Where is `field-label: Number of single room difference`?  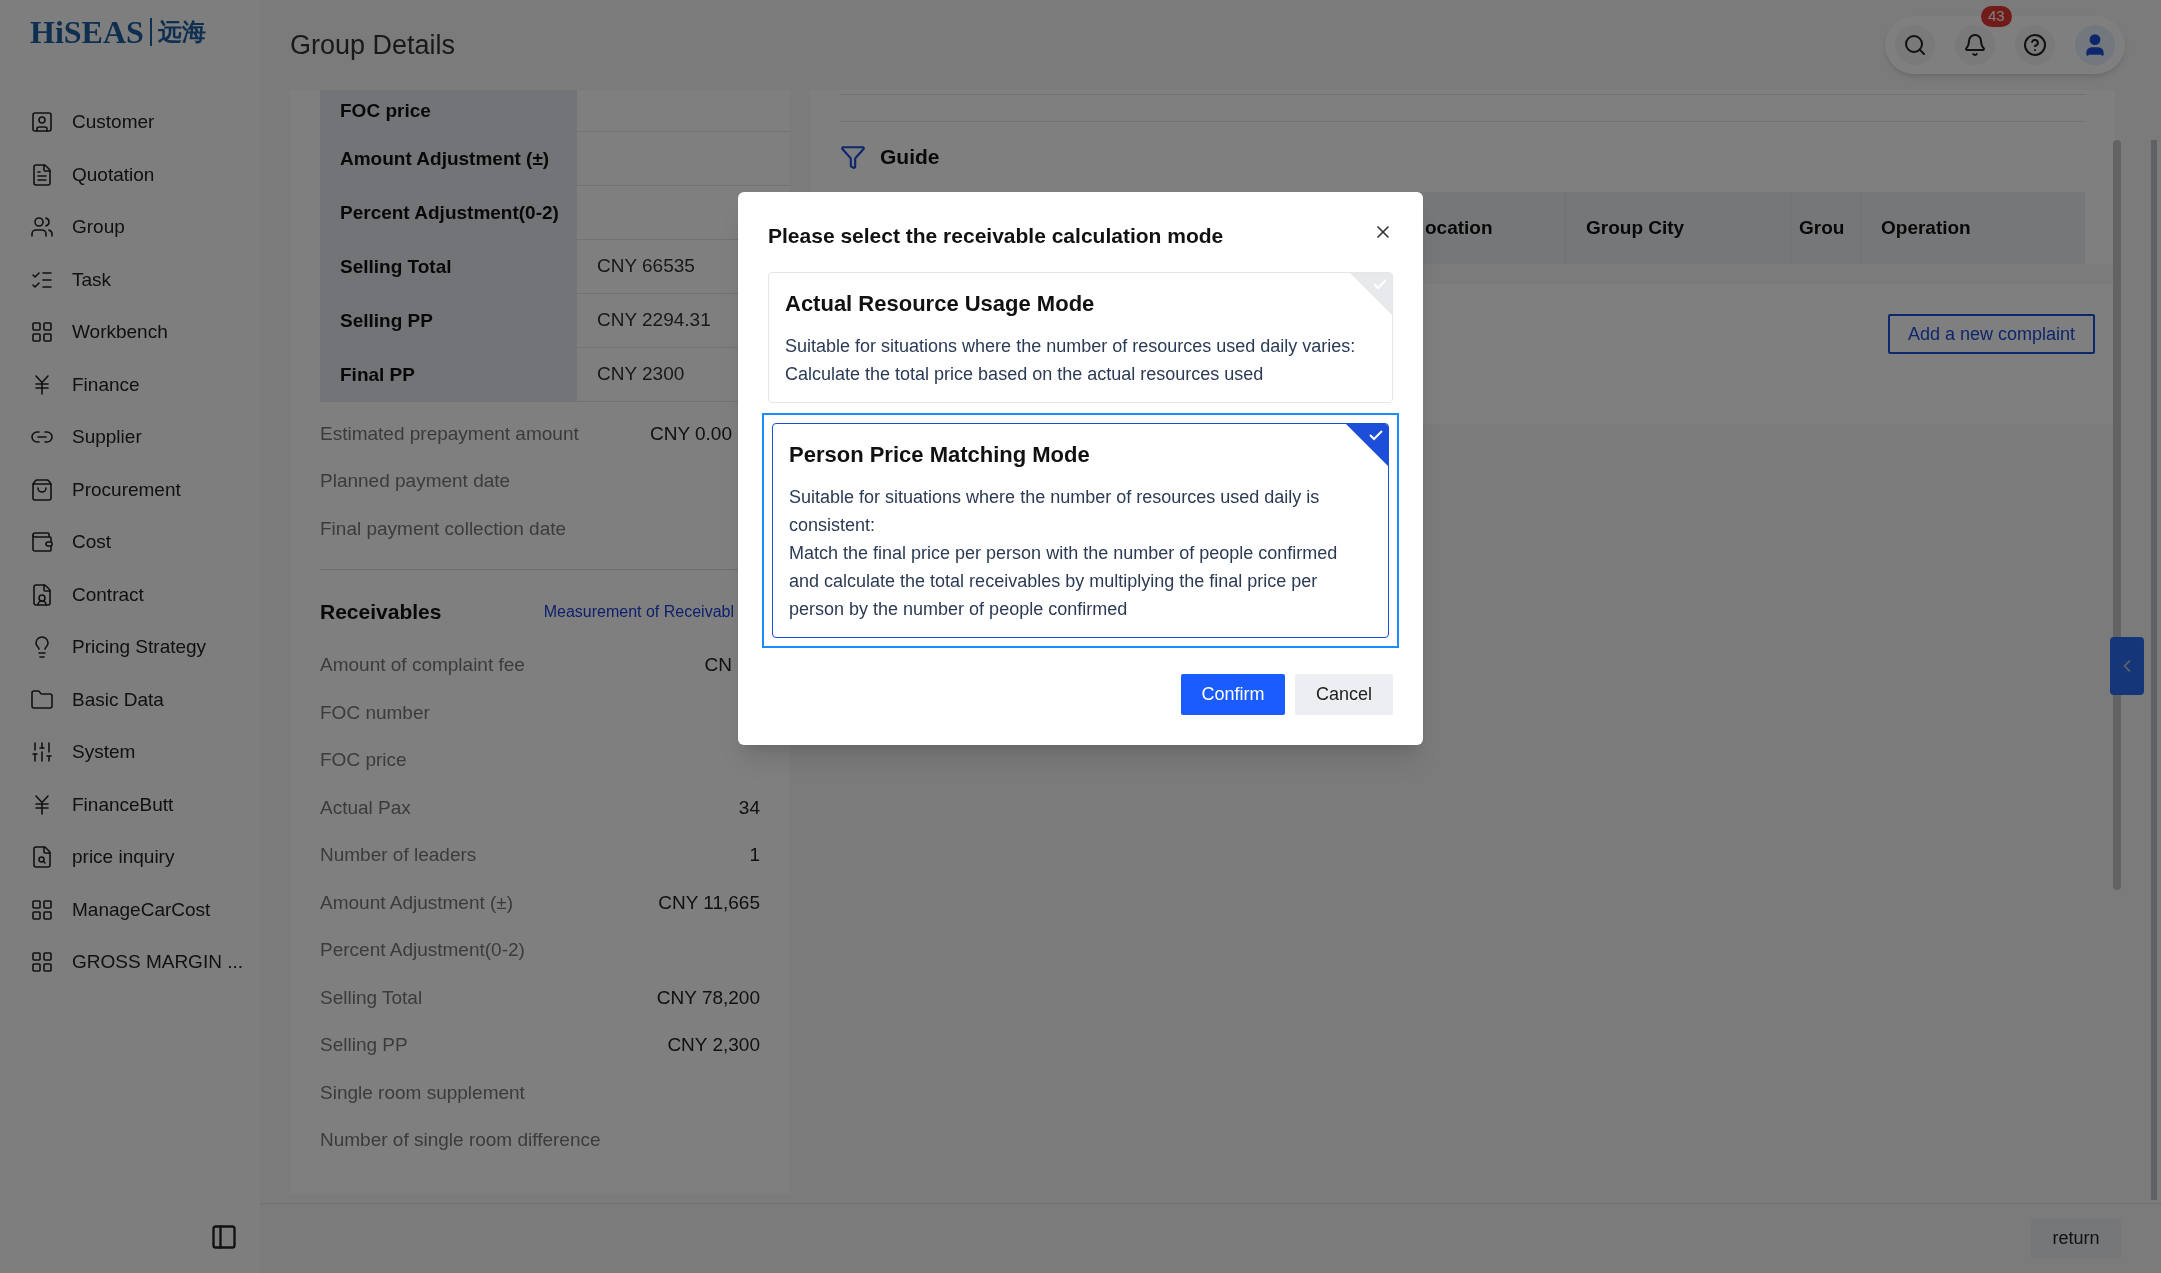 field-label: Number of single room difference is located at coordinates (460, 1140).